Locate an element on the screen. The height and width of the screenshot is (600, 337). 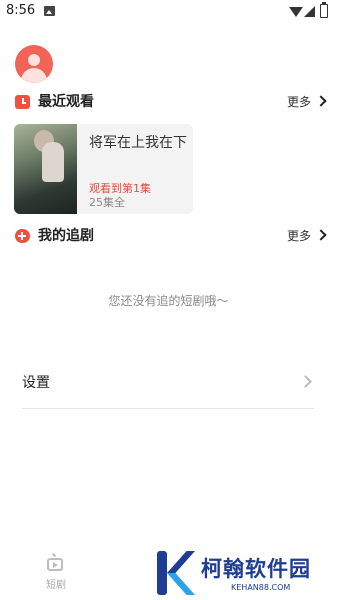
drama-episode-count: 25集全 is located at coordinates (107, 202).